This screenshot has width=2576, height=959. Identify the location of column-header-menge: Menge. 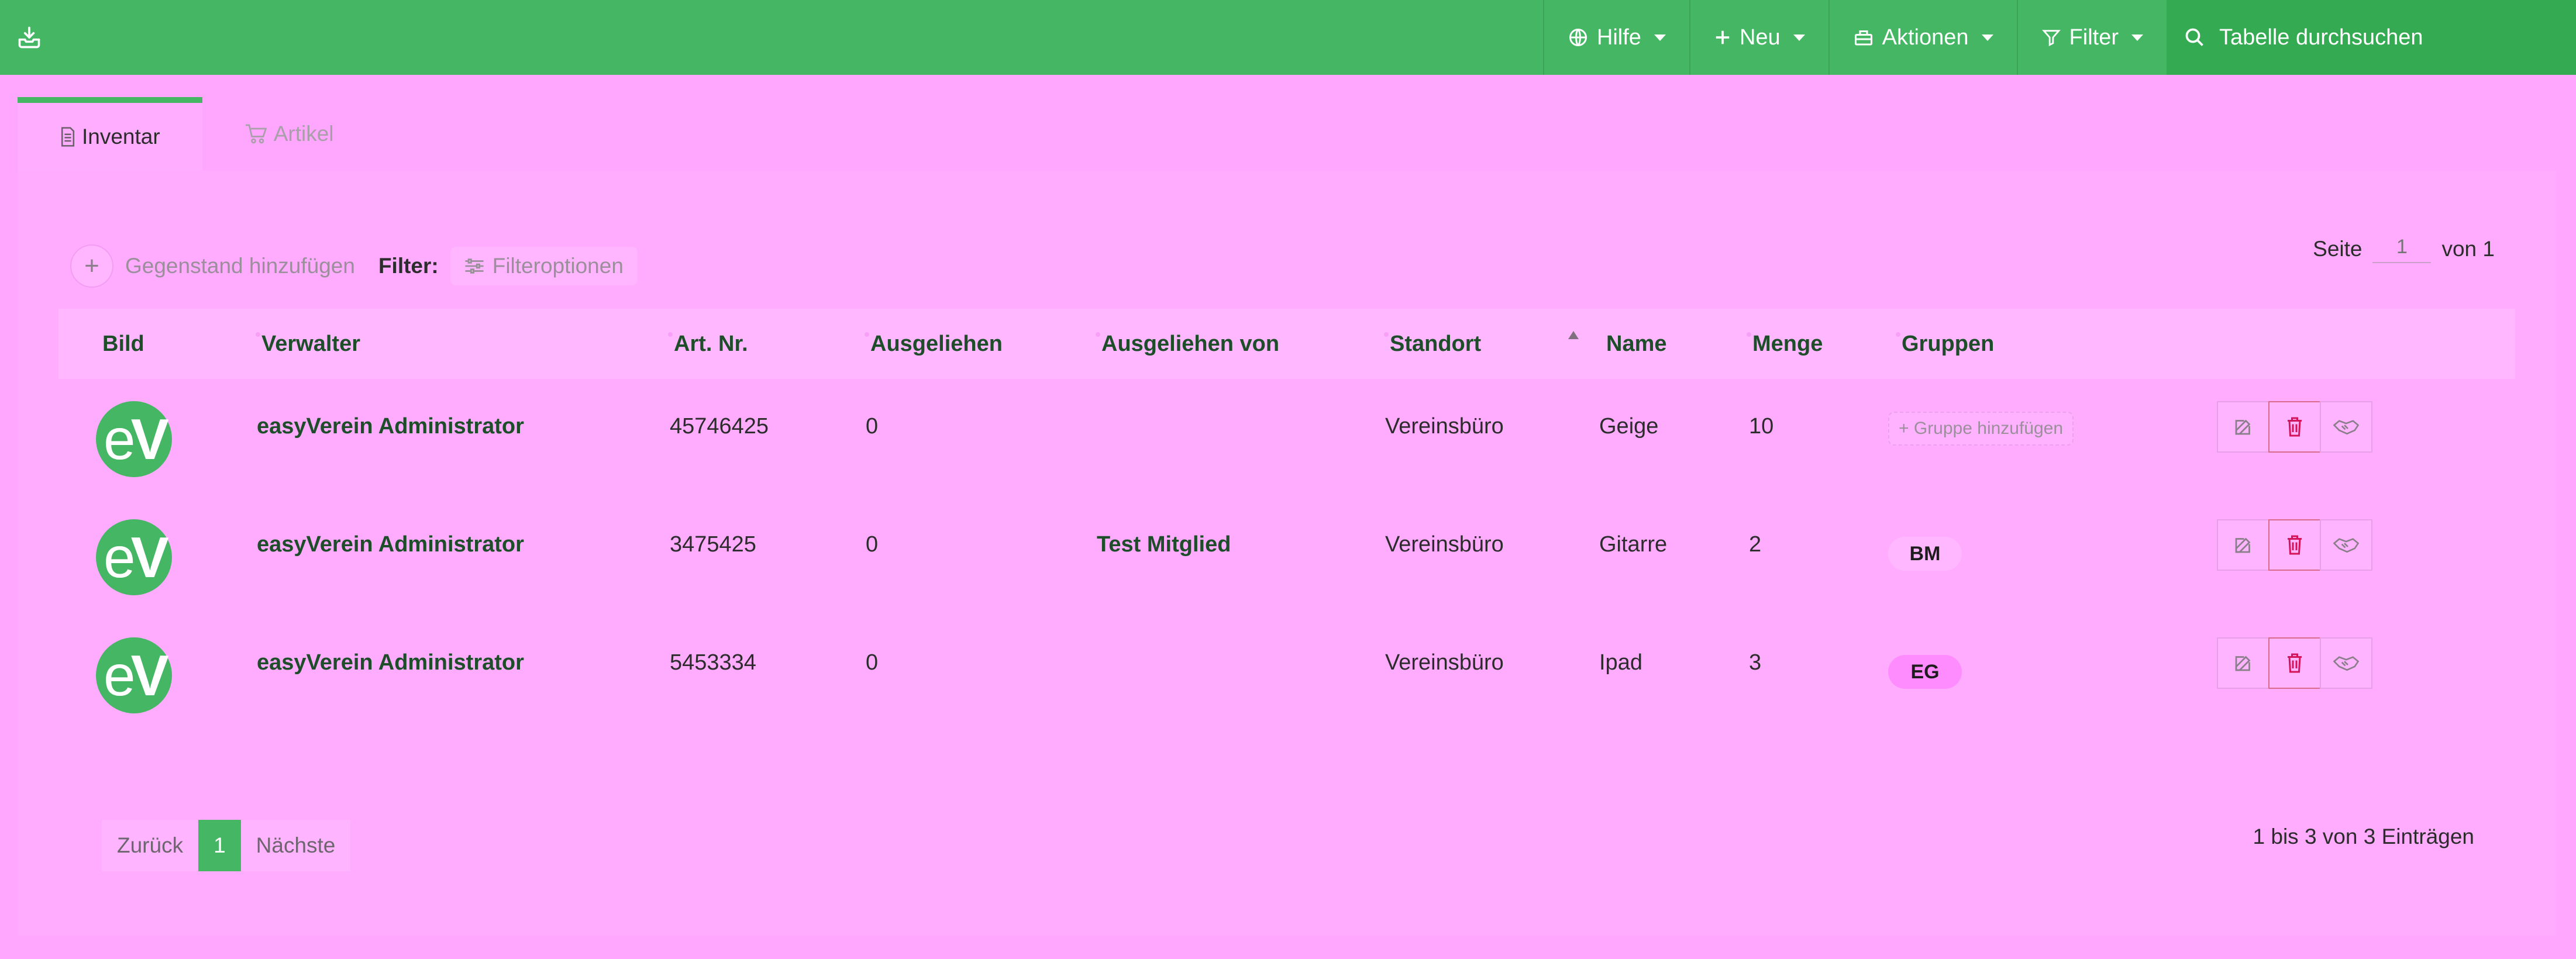
(1785, 344).